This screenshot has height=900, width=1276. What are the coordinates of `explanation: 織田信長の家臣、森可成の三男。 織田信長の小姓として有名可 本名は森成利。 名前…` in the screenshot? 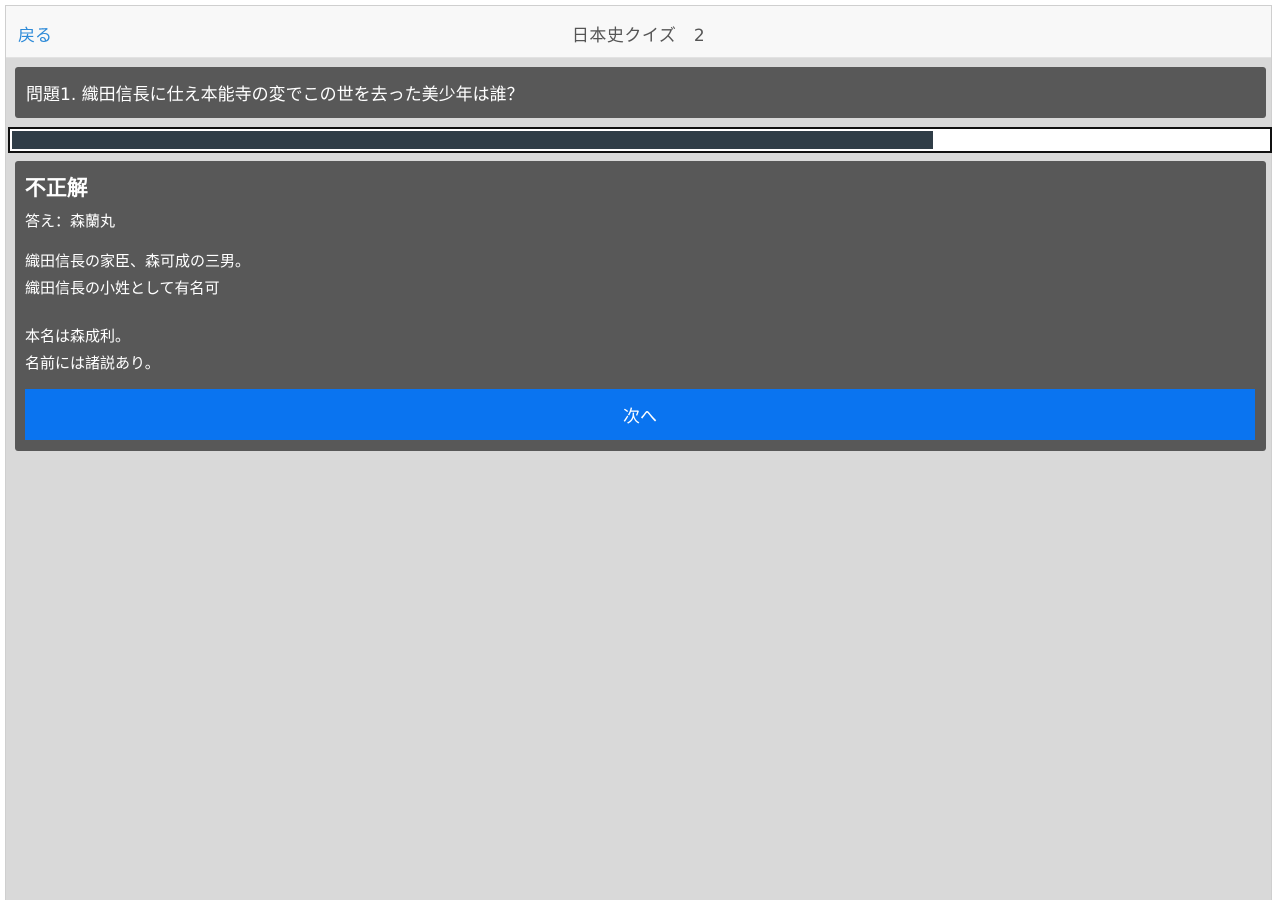 It's located at (640, 312).